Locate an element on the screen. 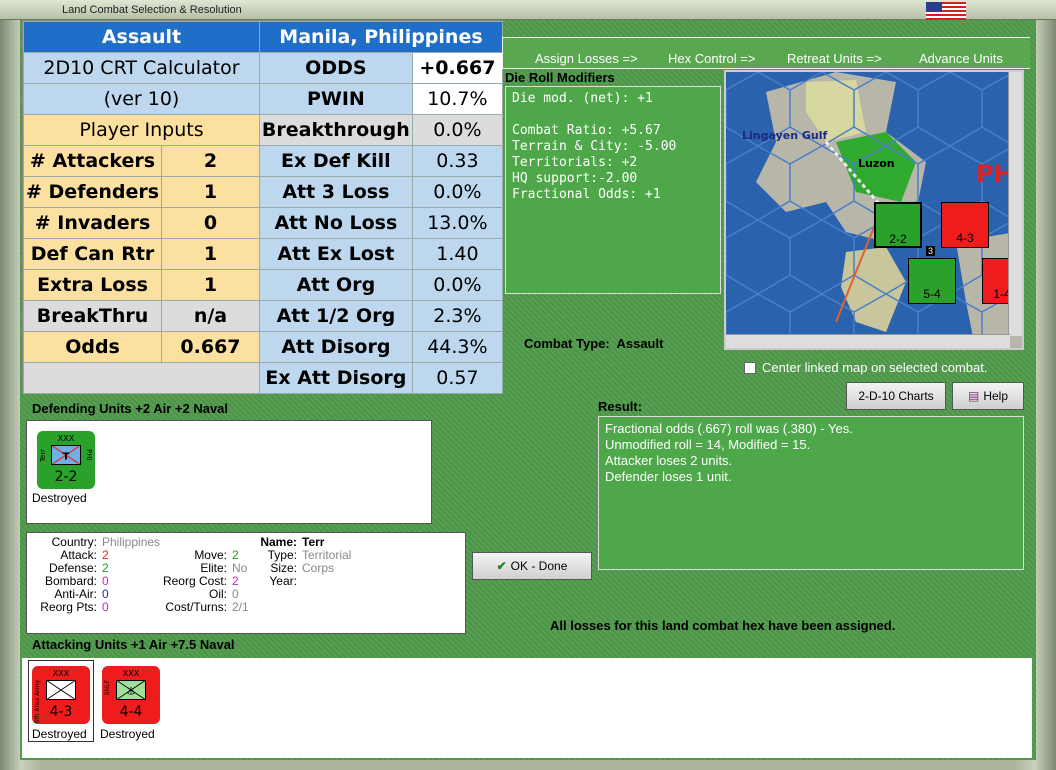 Image resolution: width=1056 pixels, height=770 pixels. result-line: Attacker loses 2 units. is located at coordinates (669, 460).